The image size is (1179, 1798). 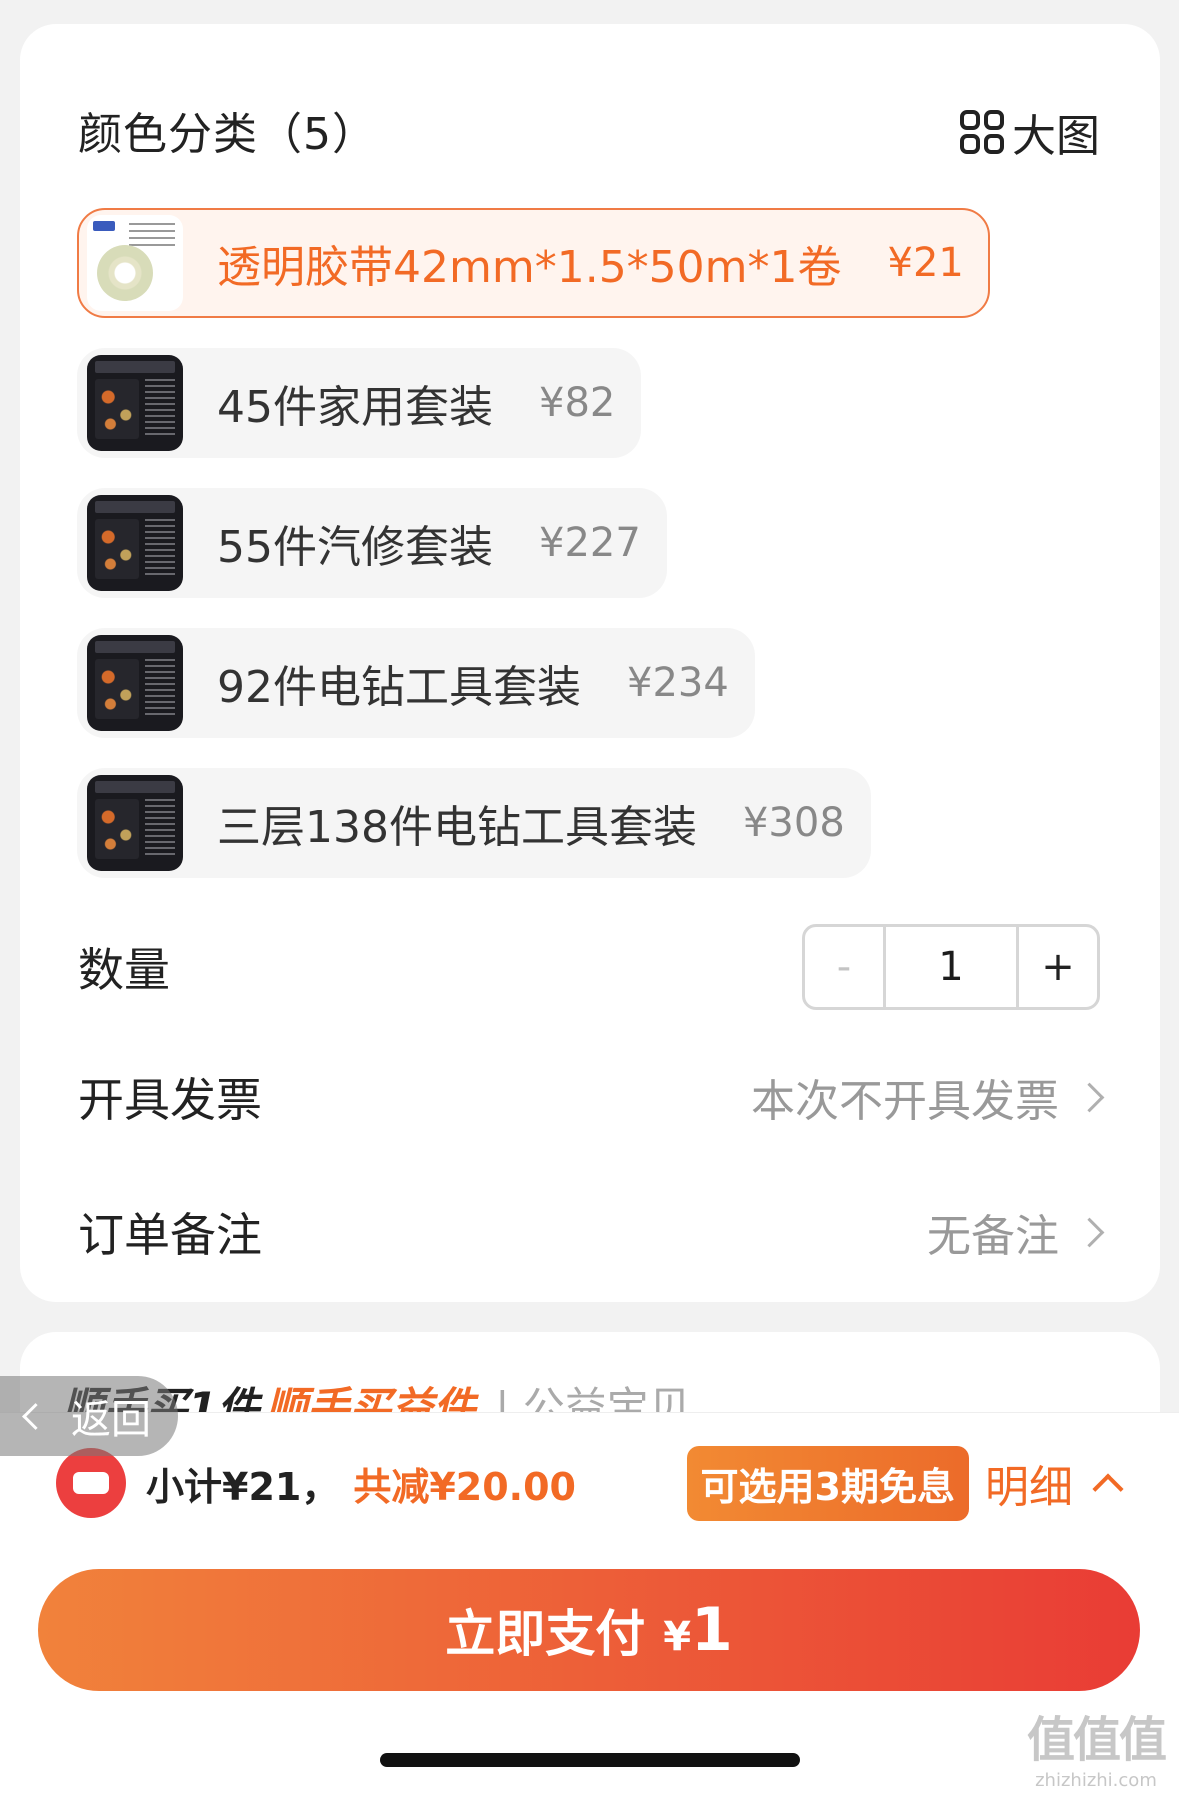 I want to click on variant-price: ¥82, so click(x=577, y=403).